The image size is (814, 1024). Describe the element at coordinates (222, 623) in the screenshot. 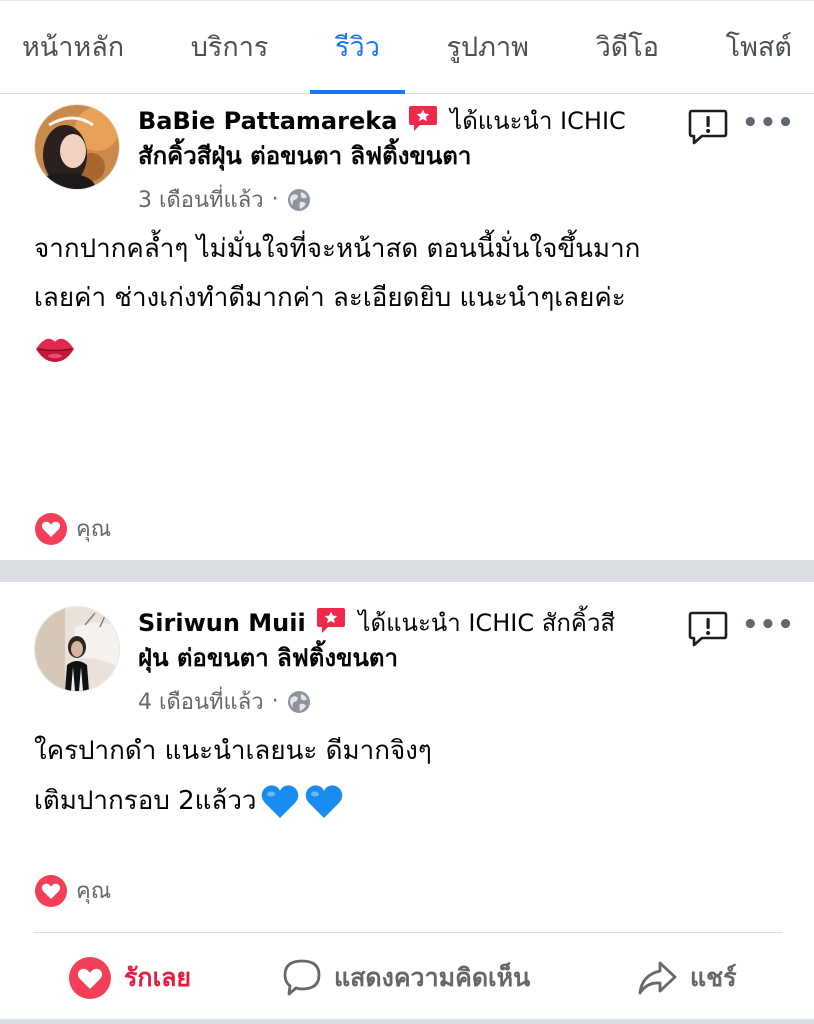

I see `author-name: Siriwun Muii` at that location.